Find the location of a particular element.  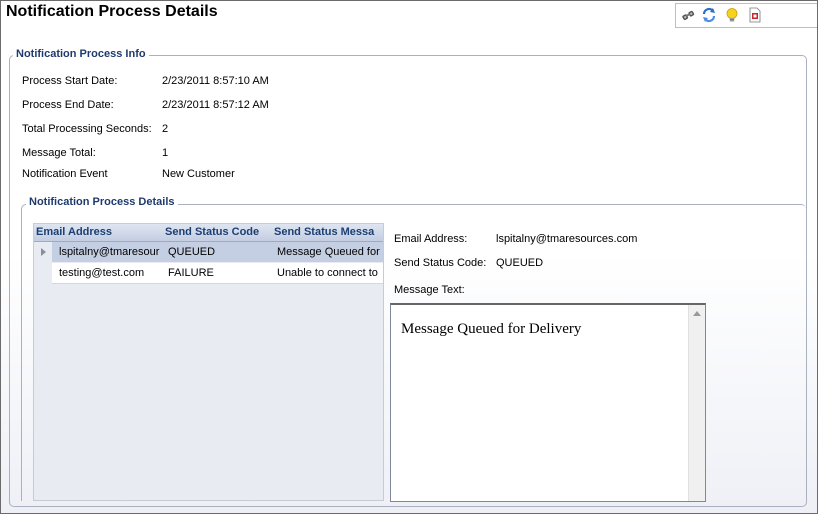

page-title: Notification Process Details is located at coordinates (112, 11).